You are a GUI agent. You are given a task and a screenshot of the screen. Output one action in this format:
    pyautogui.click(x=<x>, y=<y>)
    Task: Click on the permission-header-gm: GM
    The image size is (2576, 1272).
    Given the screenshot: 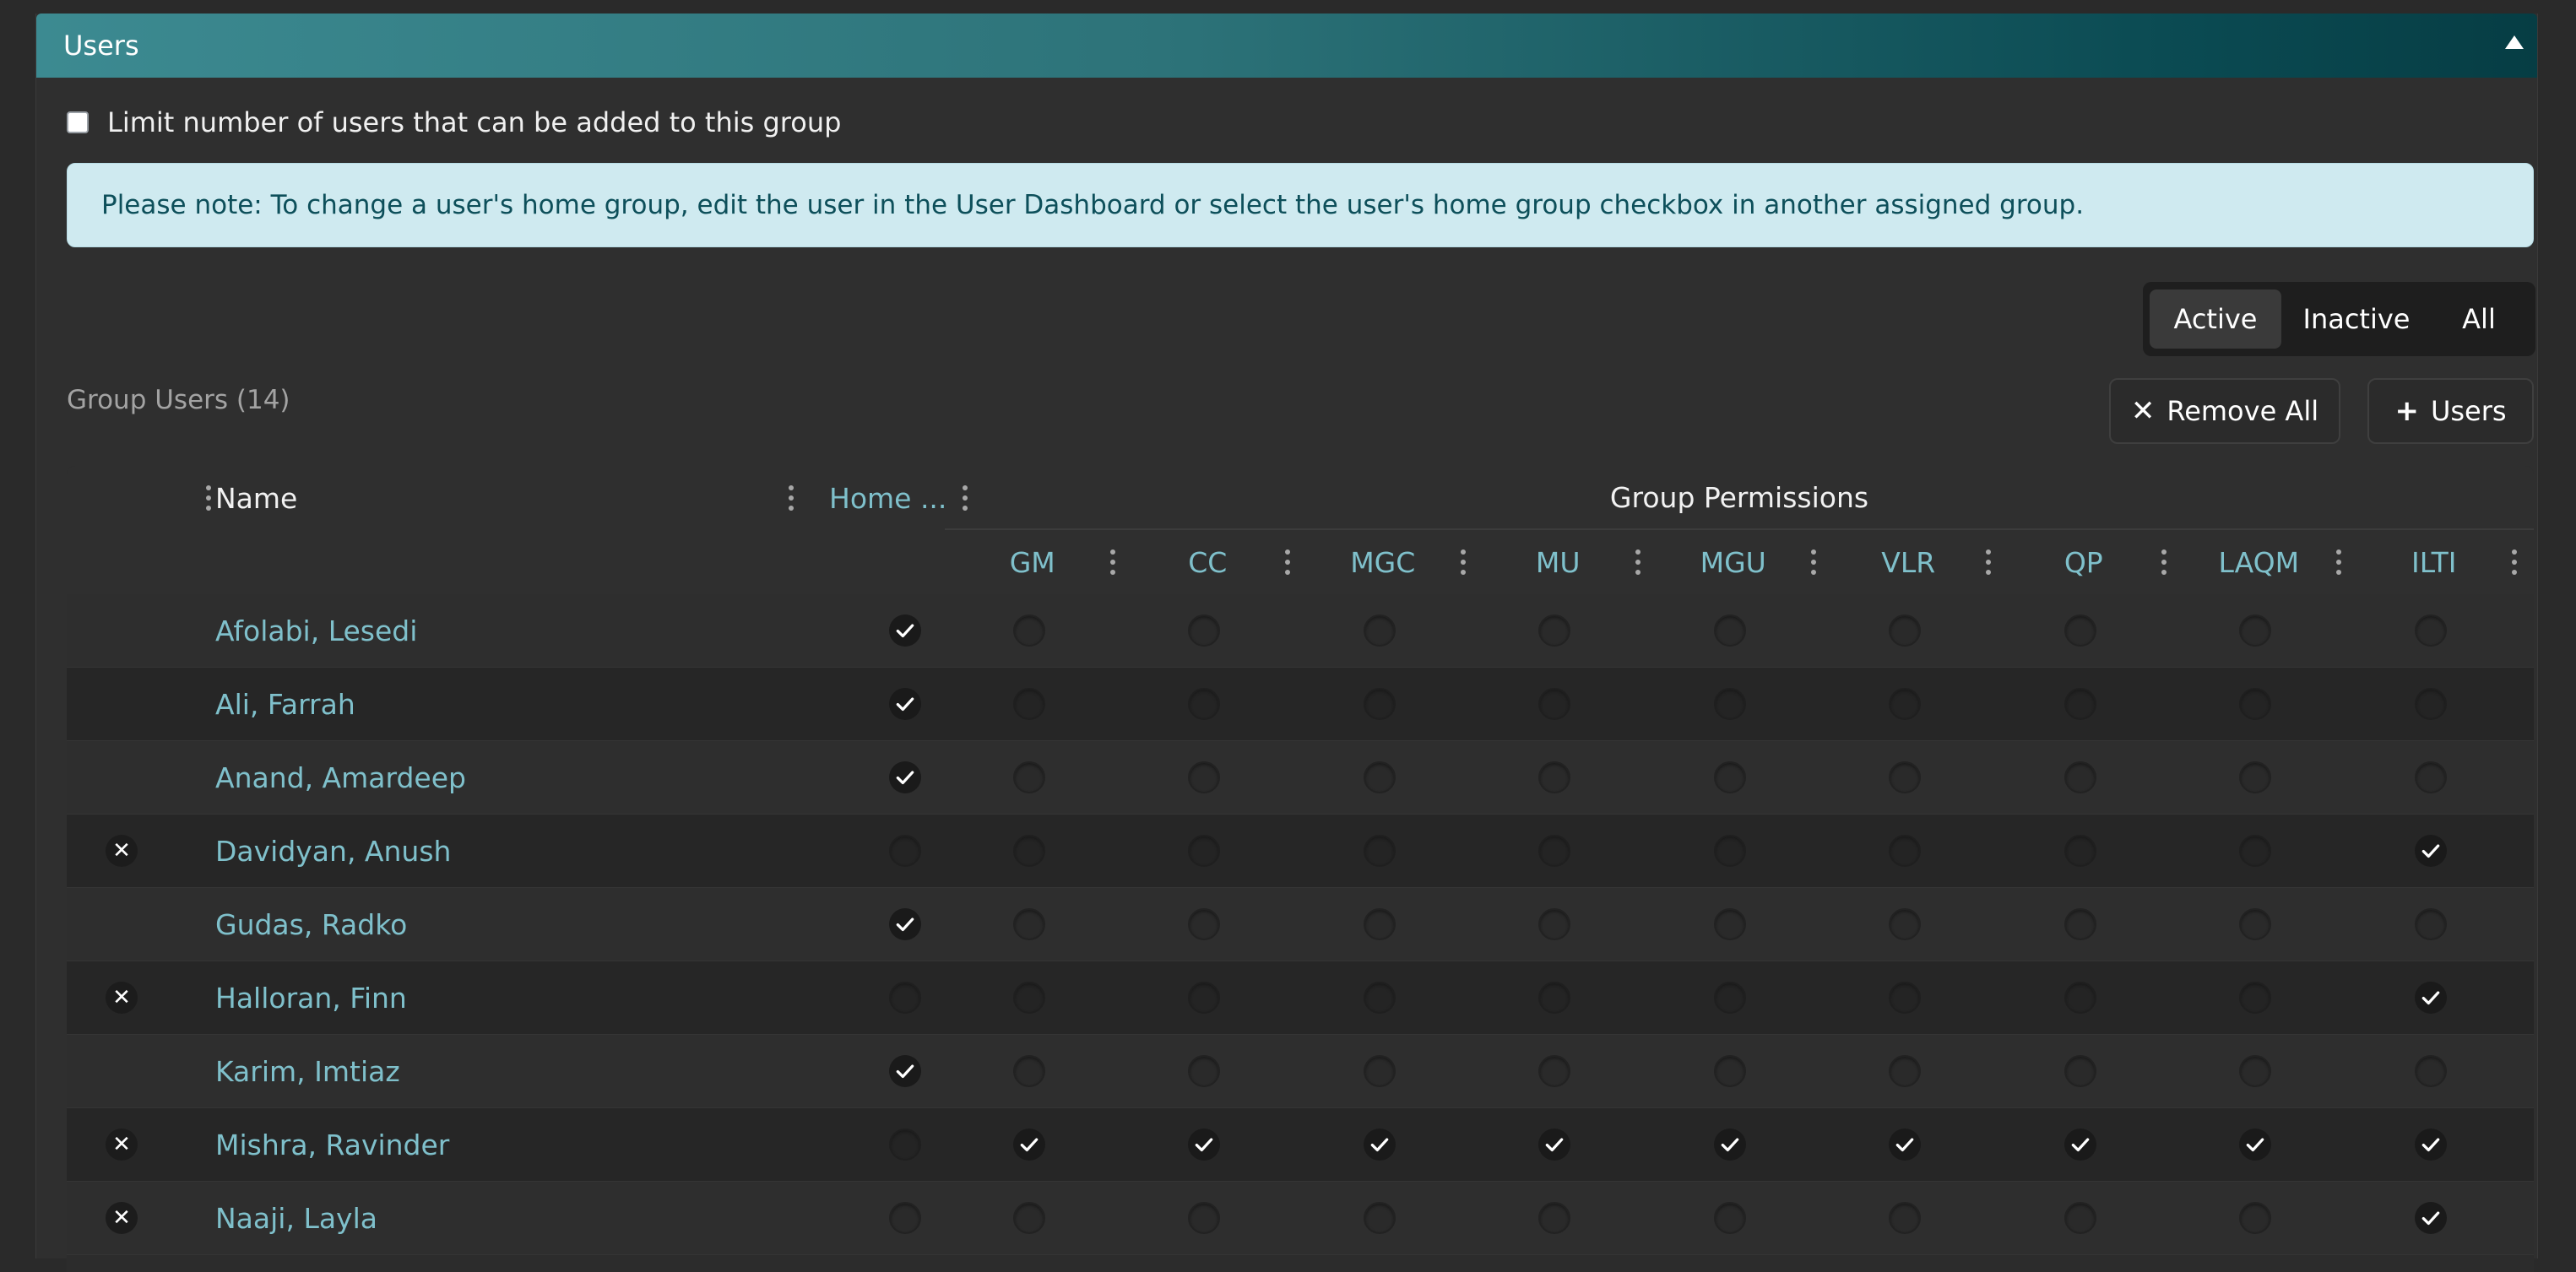 What is the action you would take?
    pyautogui.click(x=1032, y=562)
    